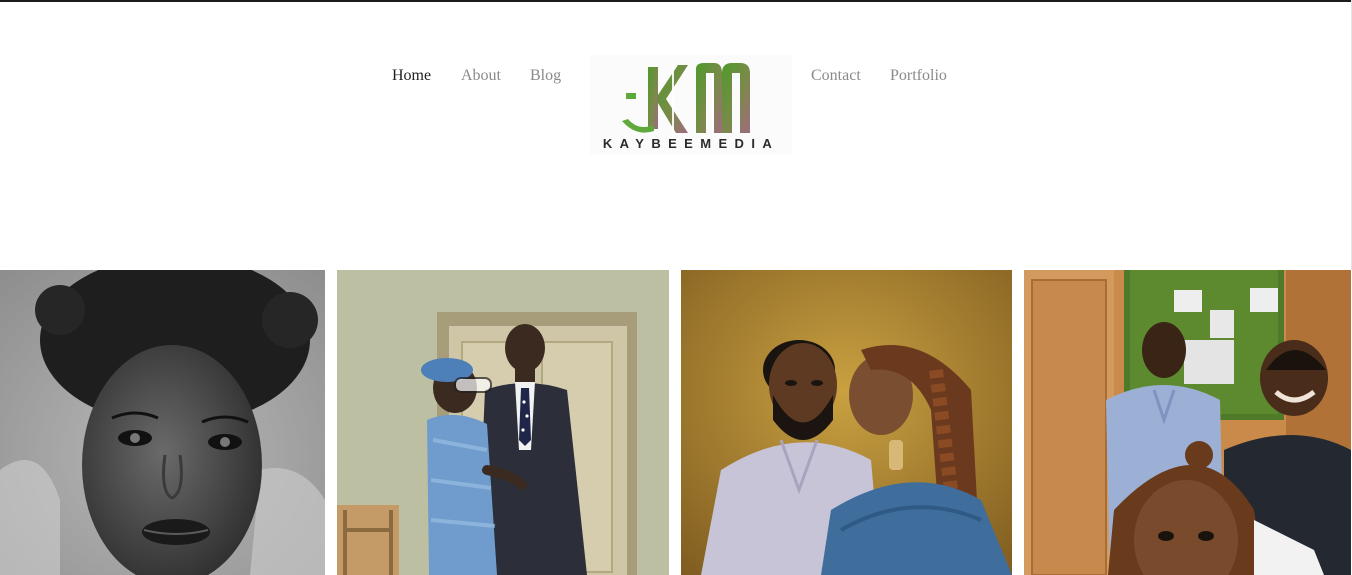 The height and width of the screenshot is (575, 1352). Describe the element at coordinates (691, 143) in the screenshot. I see `logo-wordmark: KAYBEEMEDIA` at that location.